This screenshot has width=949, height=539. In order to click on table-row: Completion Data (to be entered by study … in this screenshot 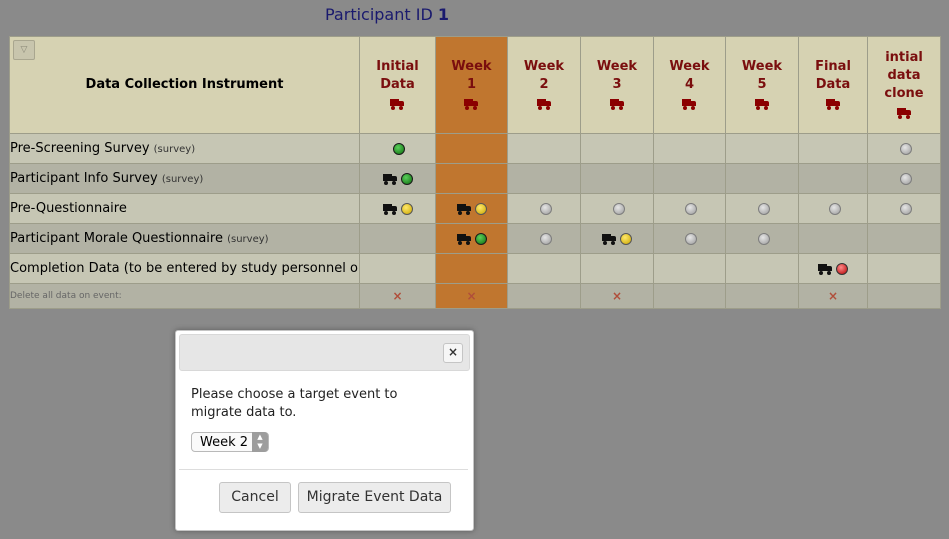, I will do `click(475, 268)`.